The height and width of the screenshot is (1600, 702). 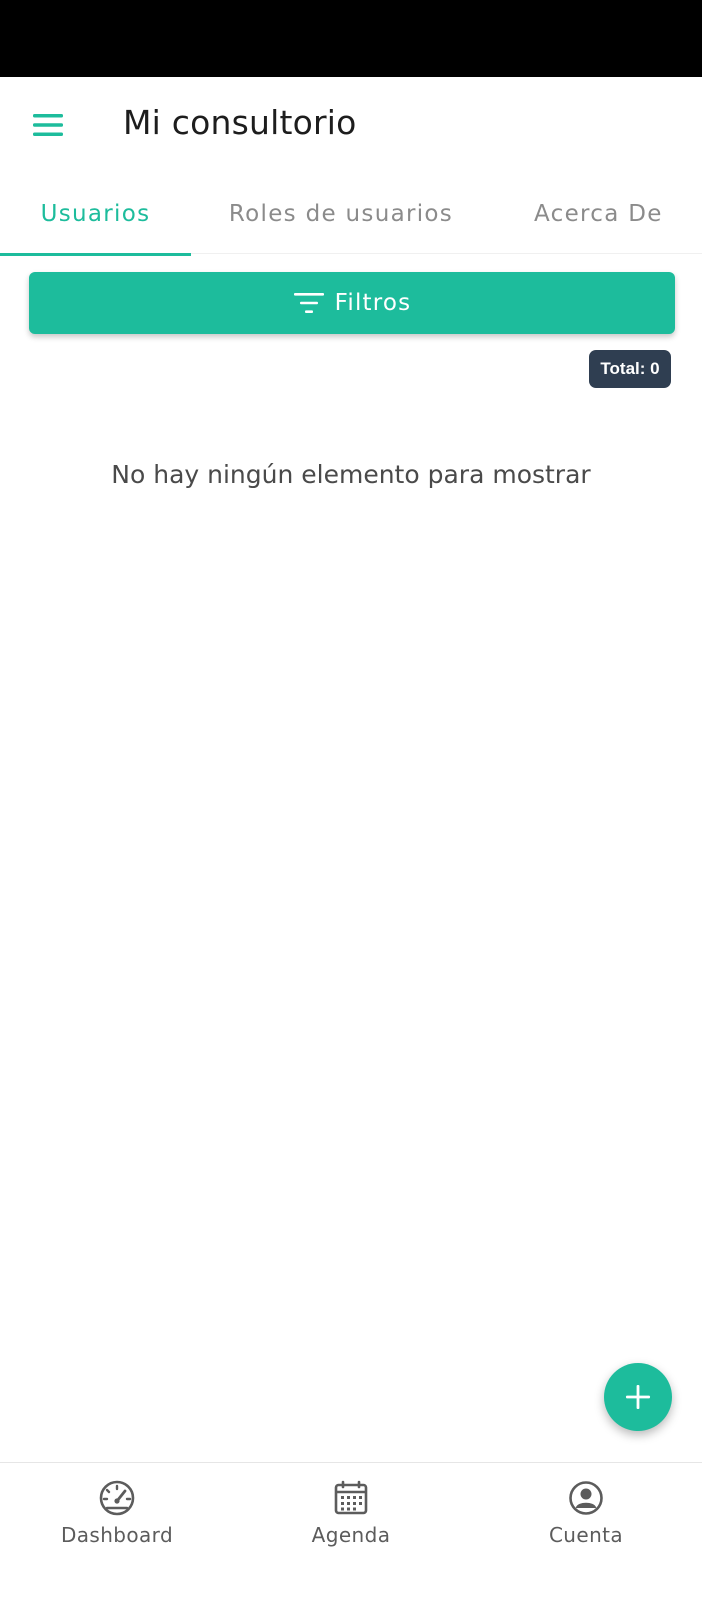 I want to click on add-button, so click(x=638, y=1397).